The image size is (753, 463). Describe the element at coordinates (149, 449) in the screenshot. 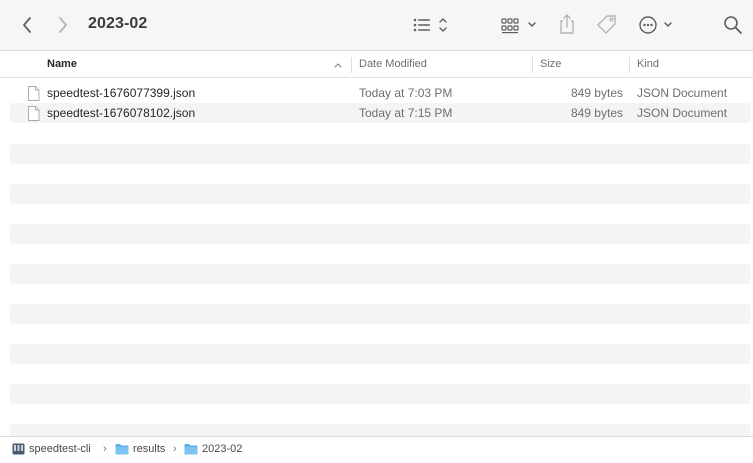

I see `path-item-label: results` at that location.